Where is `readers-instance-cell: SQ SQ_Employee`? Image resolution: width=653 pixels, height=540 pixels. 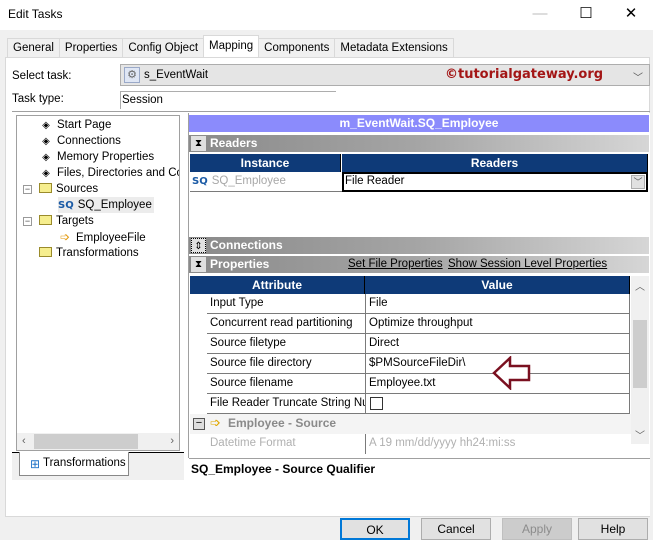
readers-instance-cell: SQ SQ_Employee is located at coordinates (266, 182).